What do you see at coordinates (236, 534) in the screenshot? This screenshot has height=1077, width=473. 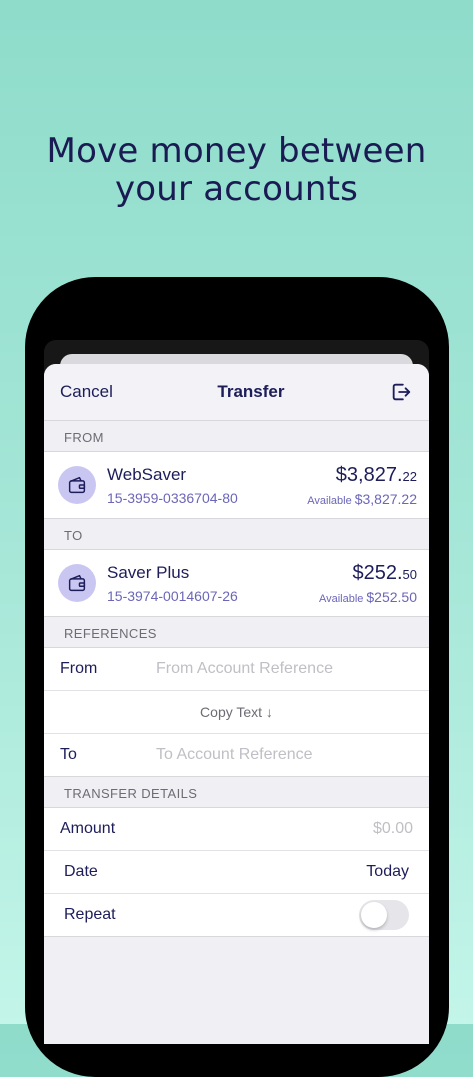 I see `to-section-header: TO` at bounding box center [236, 534].